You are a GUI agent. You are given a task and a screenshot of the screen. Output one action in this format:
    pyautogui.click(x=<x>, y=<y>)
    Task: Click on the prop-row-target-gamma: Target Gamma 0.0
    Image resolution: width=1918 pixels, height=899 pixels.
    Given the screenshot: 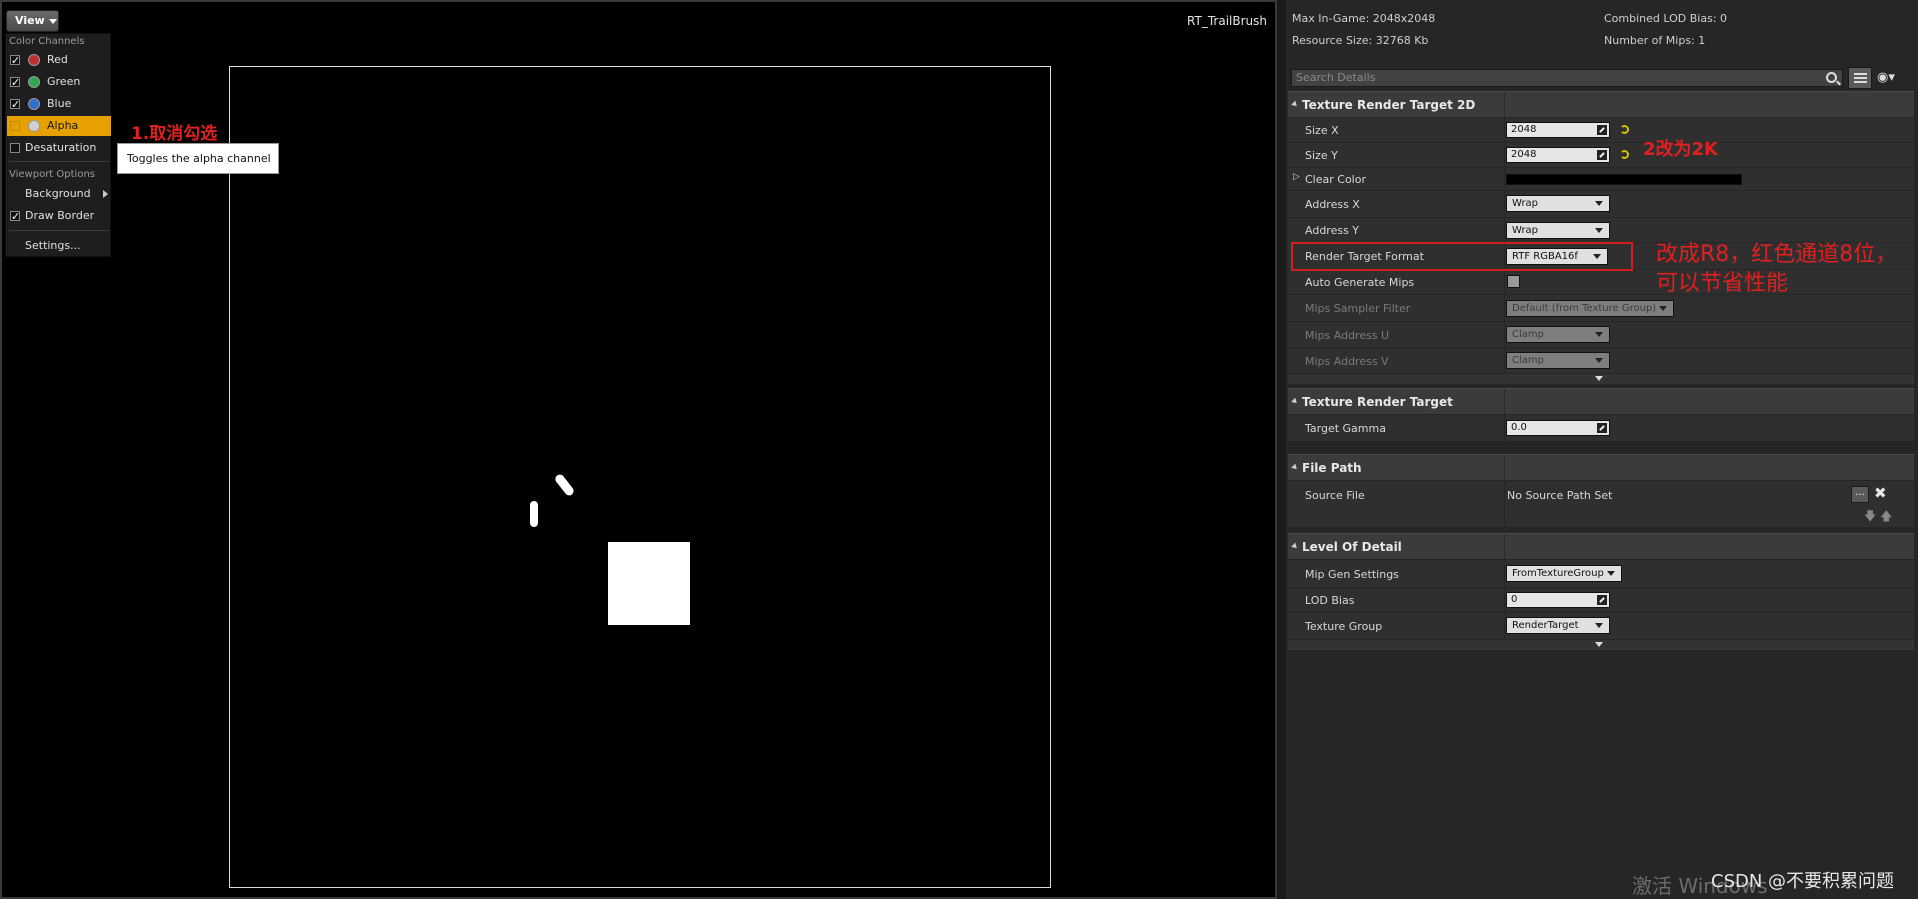 What is the action you would take?
    pyautogui.click(x=1601, y=428)
    